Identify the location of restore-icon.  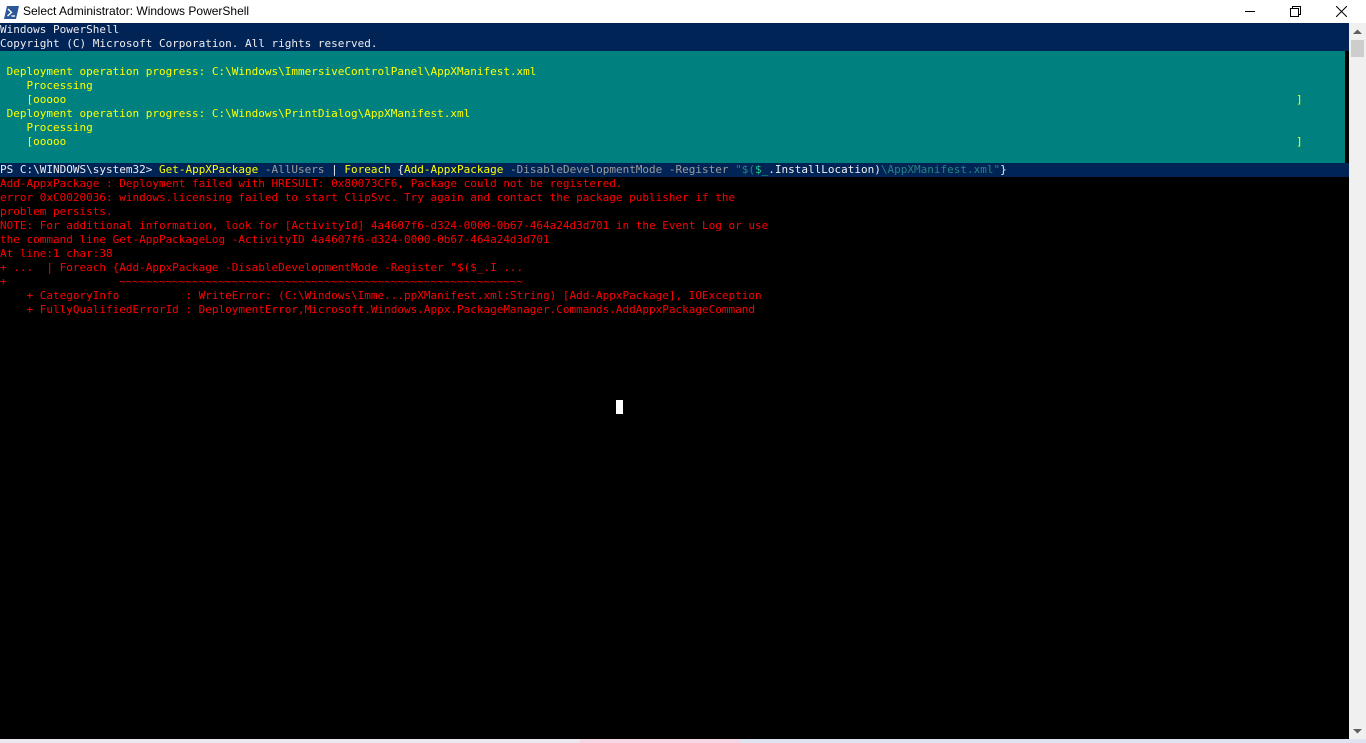
(1295, 11).